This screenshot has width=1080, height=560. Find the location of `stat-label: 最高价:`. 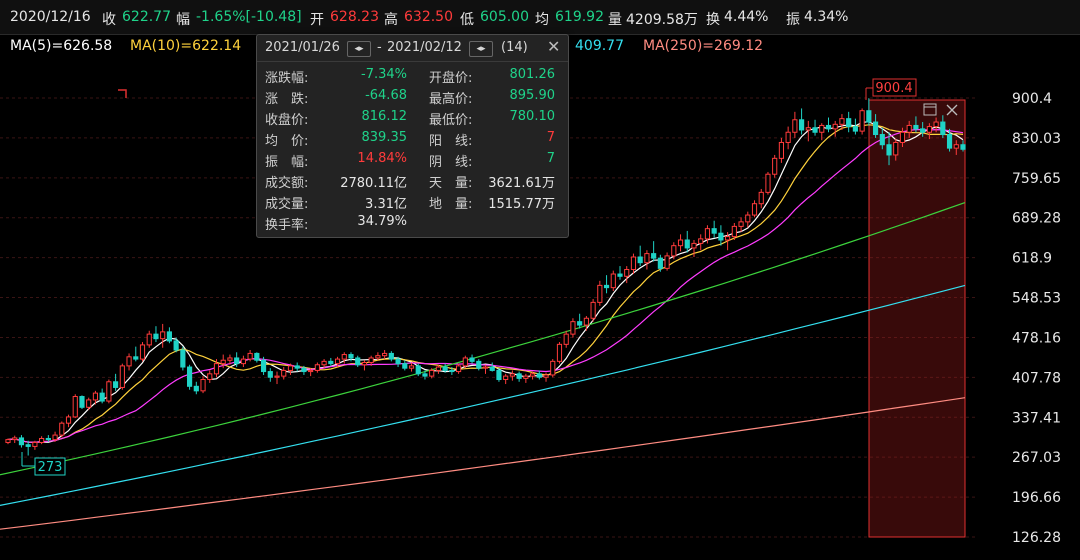

stat-label: 最高价: is located at coordinates (451, 99).